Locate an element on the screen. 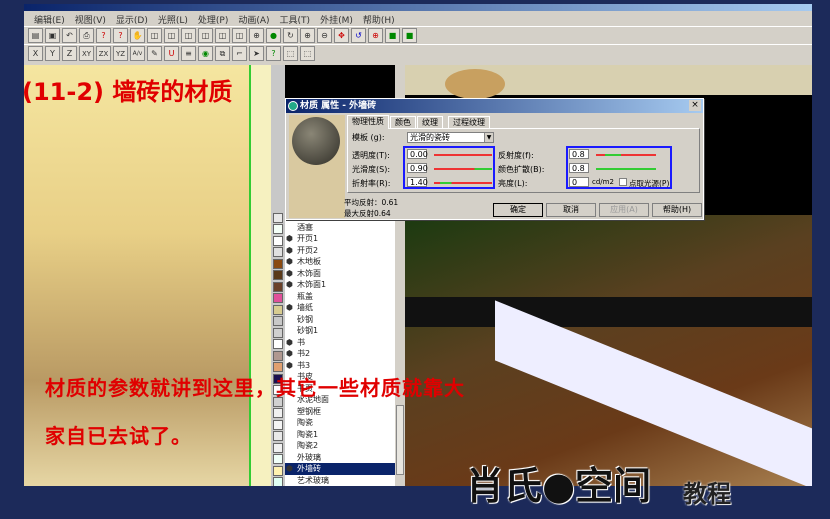 The width and height of the screenshot is (830, 519). menu-process: 处理(P) is located at coordinates (213, 19).